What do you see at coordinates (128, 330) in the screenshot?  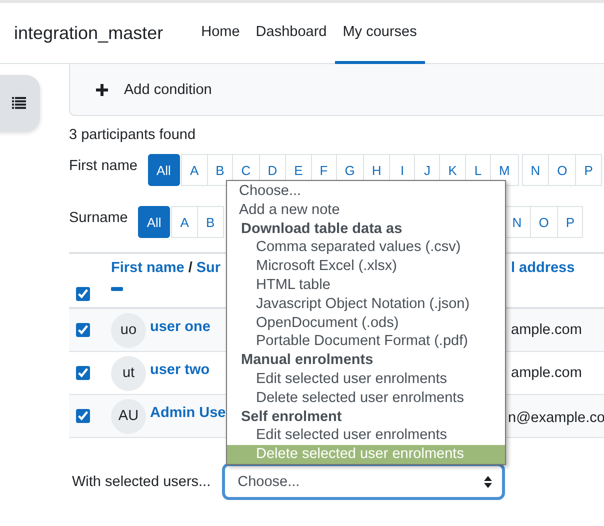 I see `user-avatar: uo` at bounding box center [128, 330].